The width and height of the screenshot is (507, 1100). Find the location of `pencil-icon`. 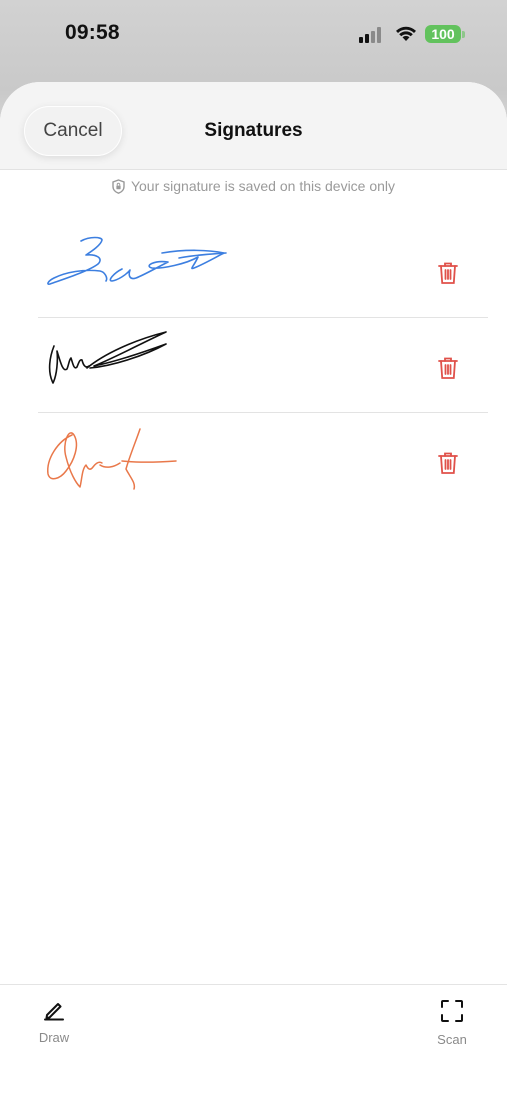

pencil-icon is located at coordinates (54, 1012).